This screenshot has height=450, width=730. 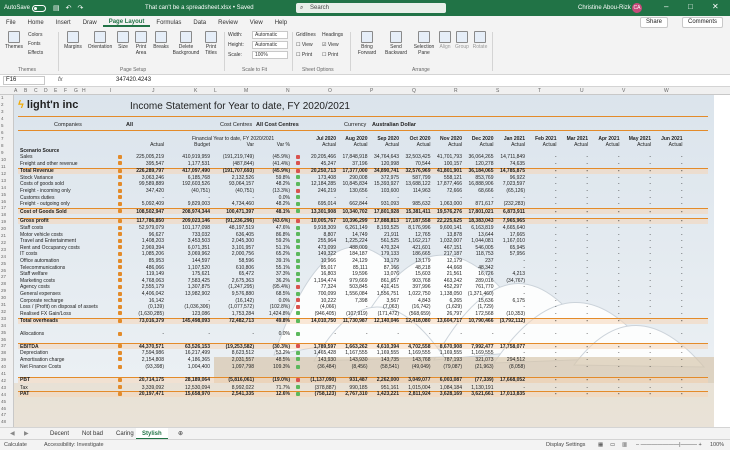 I want to click on row-header: 6, so click(x=2, y=132).